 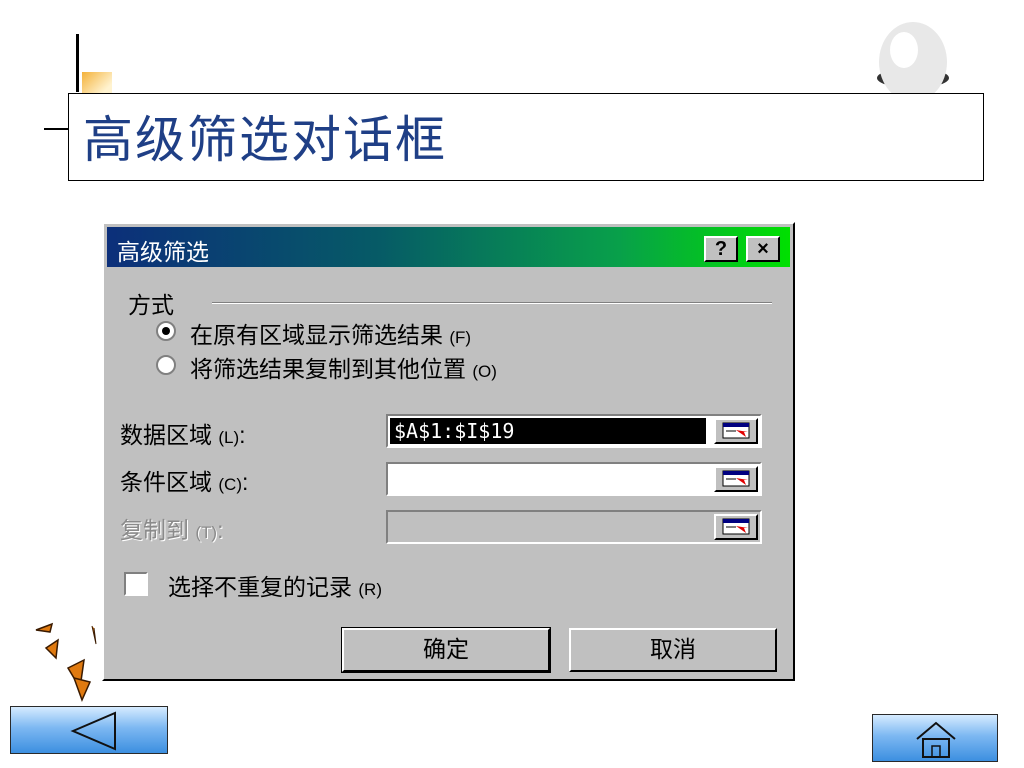 What do you see at coordinates (448, 247) in the screenshot?
I see `dialog-titlebar: 高级筛选 ? ×` at bounding box center [448, 247].